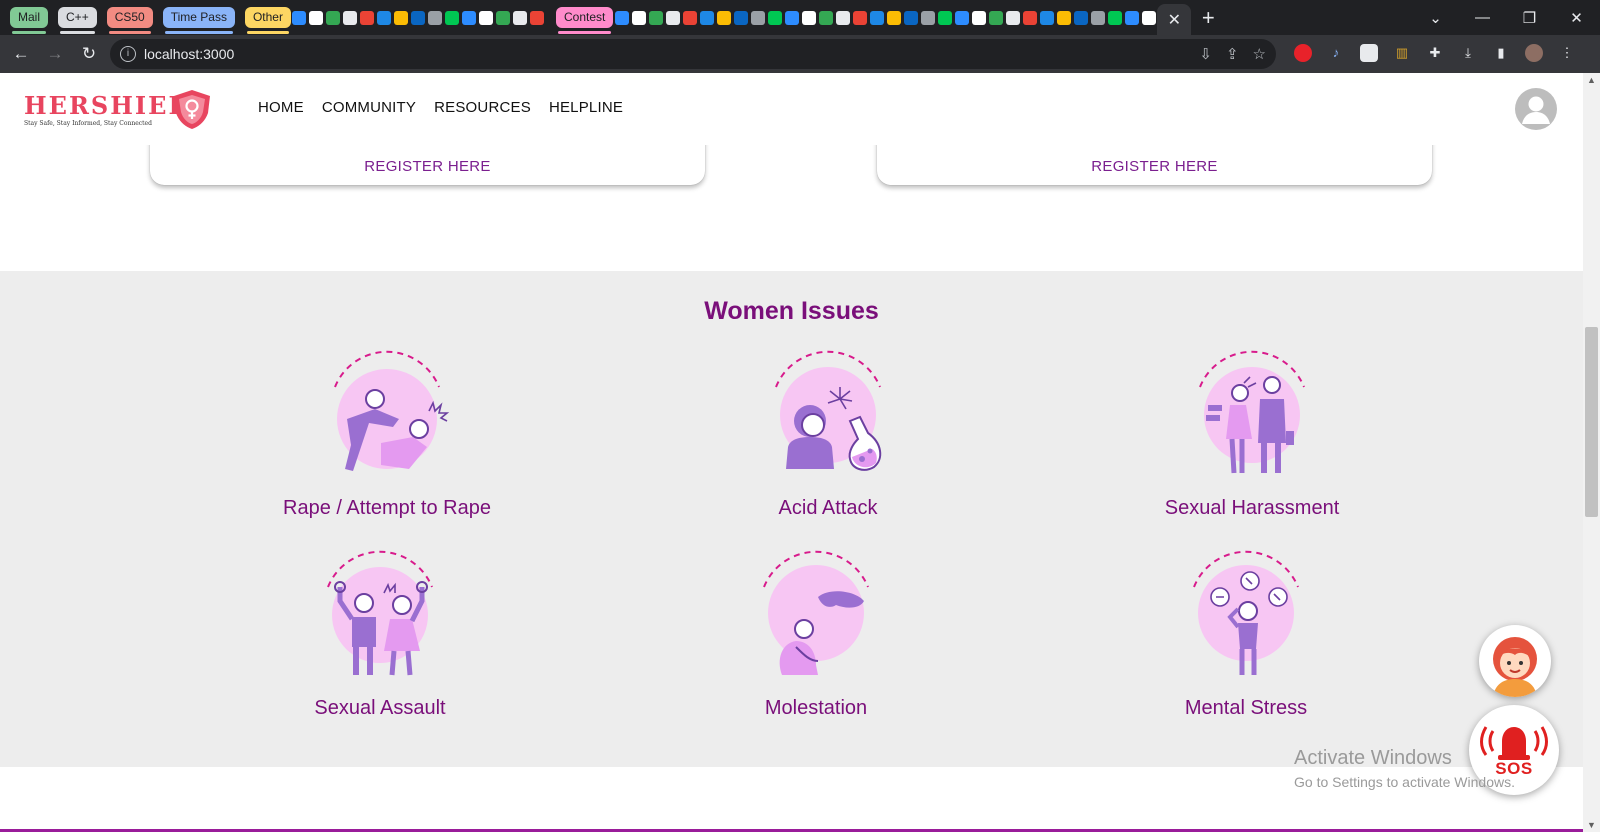 This screenshot has width=1600, height=832. What do you see at coordinates (1252, 433) in the screenshot?
I see `issue-sexual-harassment: Sexual Harassment` at bounding box center [1252, 433].